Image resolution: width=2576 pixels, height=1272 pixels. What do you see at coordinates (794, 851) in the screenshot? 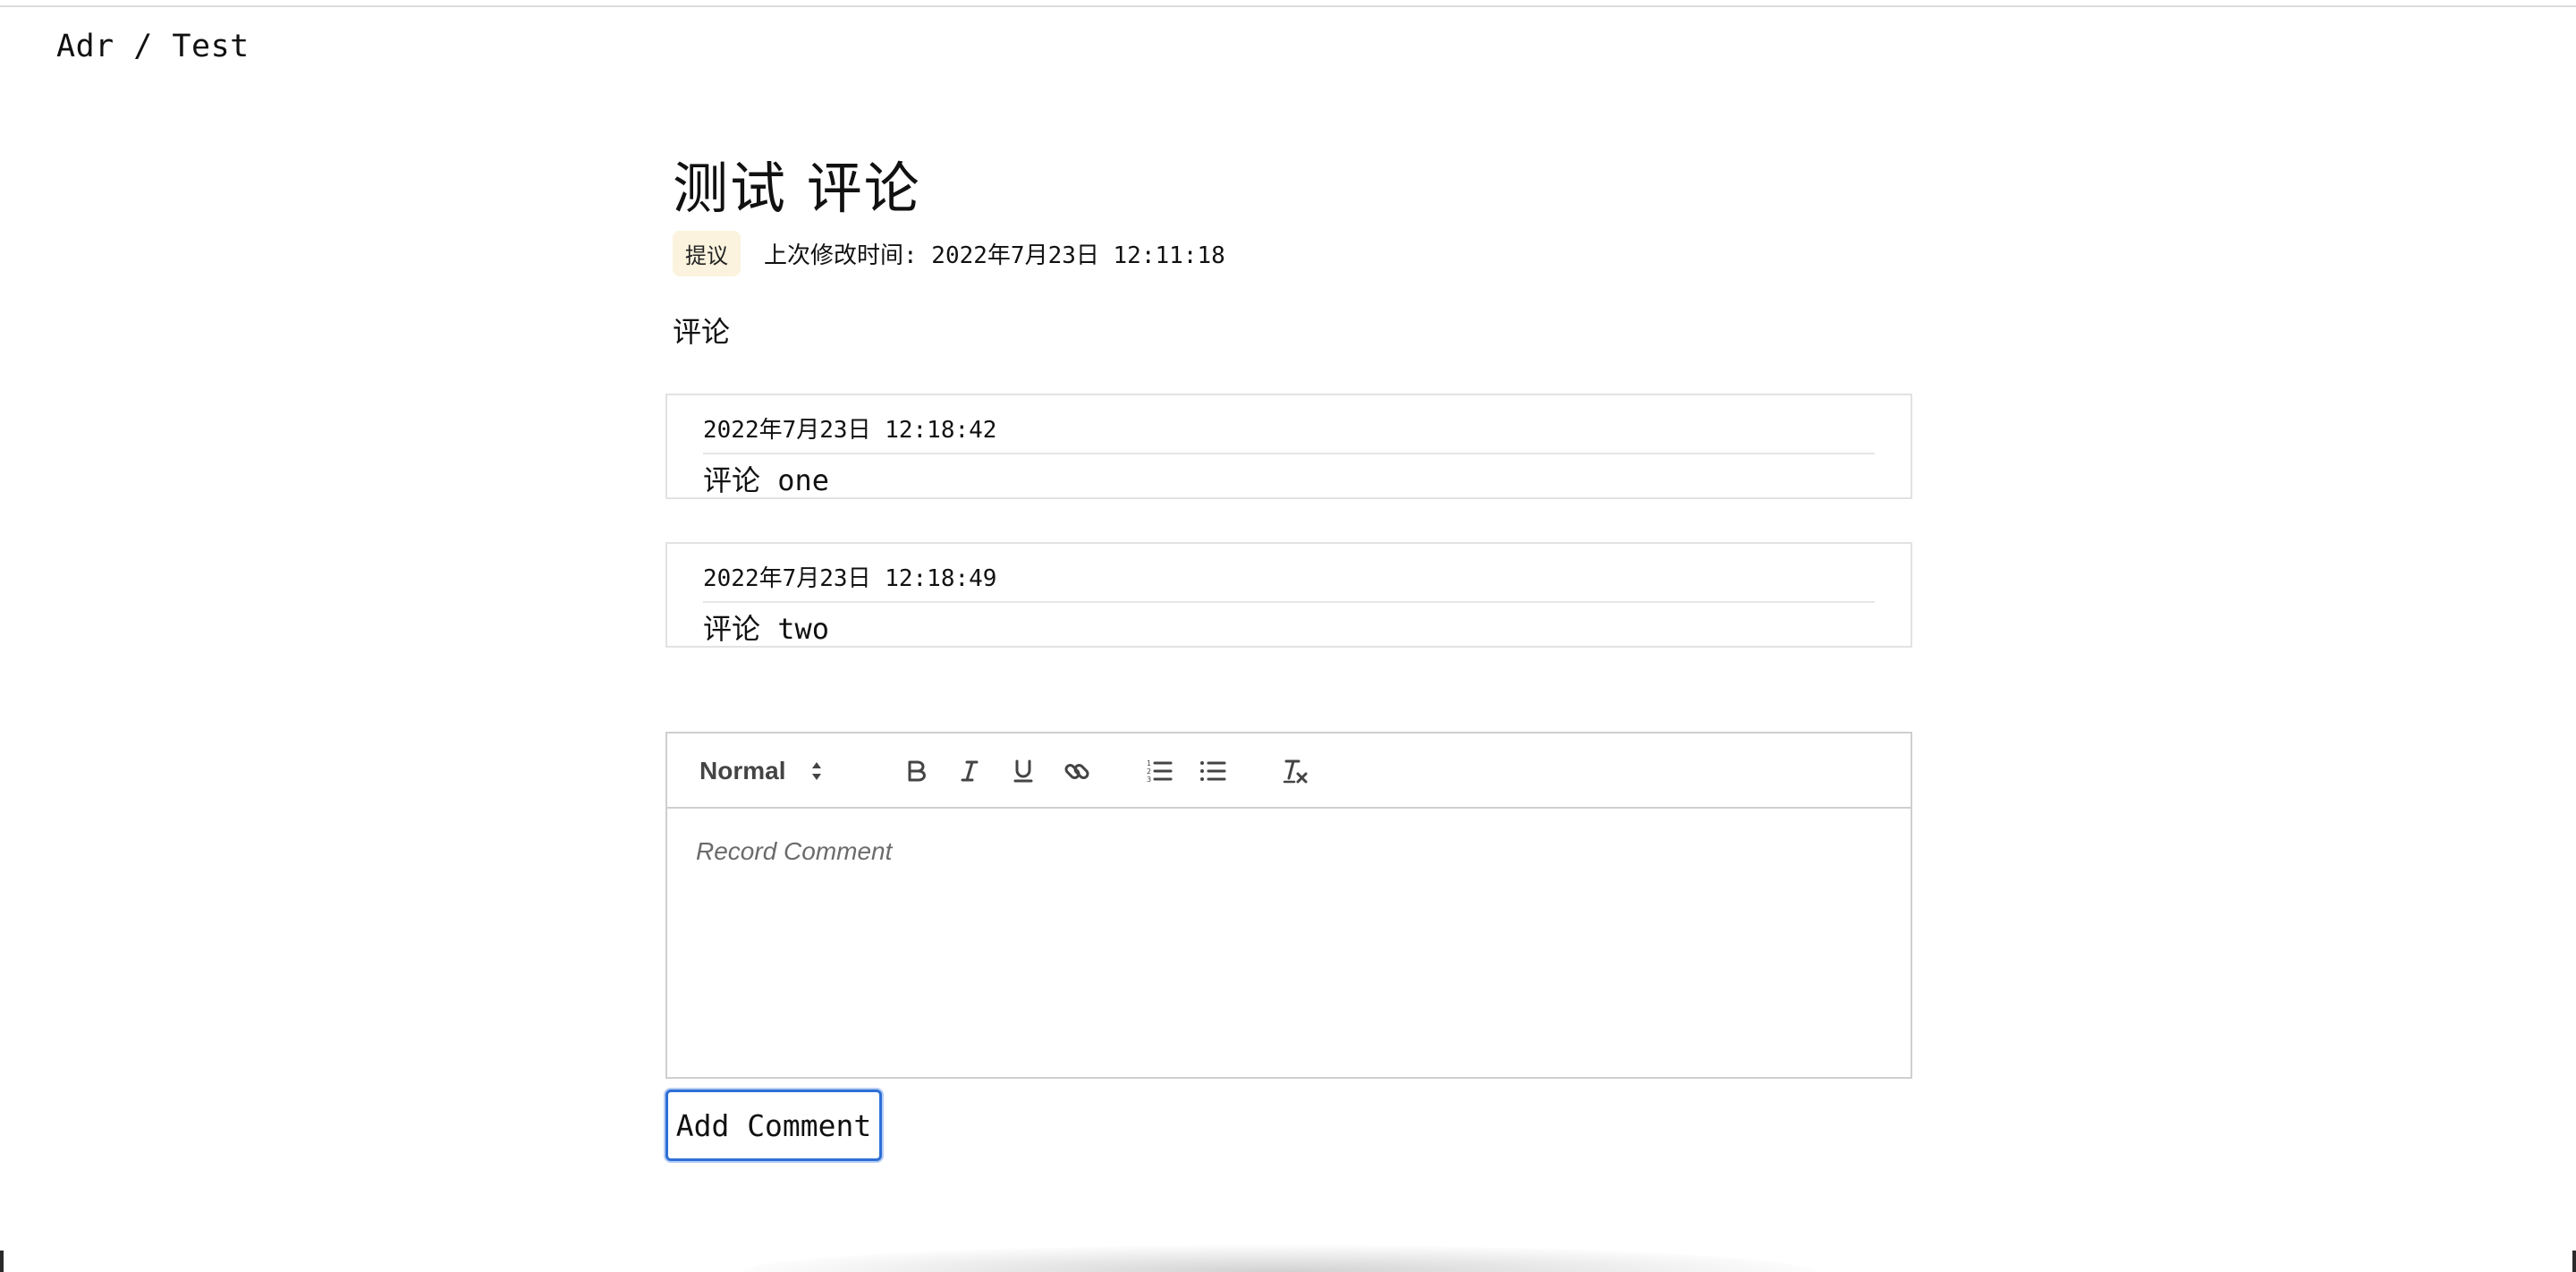
I see `editor-placeholder: Record Comment` at bounding box center [794, 851].